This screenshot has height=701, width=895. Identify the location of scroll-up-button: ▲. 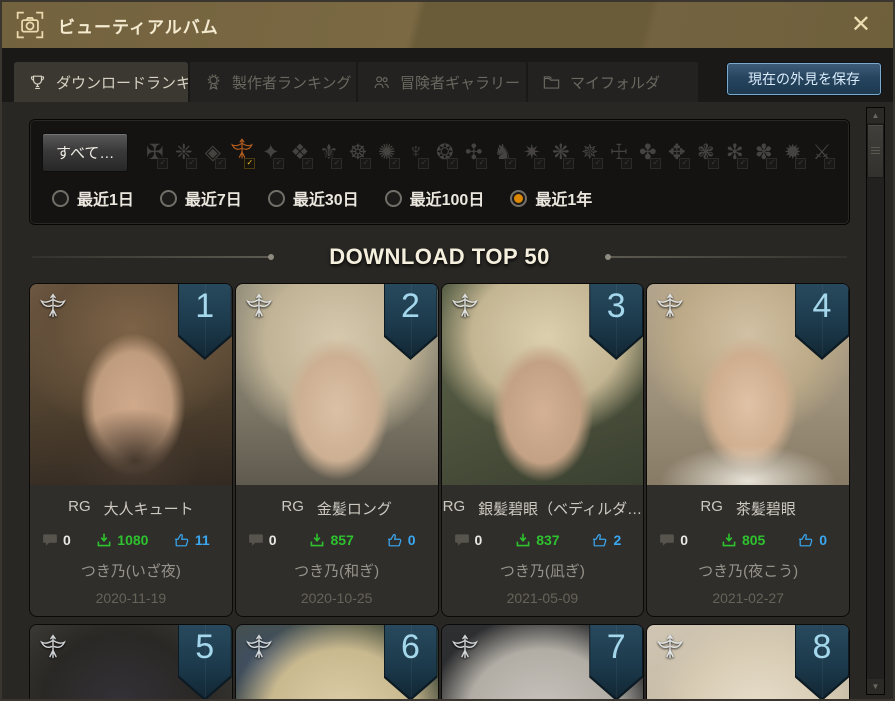
(875, 115).